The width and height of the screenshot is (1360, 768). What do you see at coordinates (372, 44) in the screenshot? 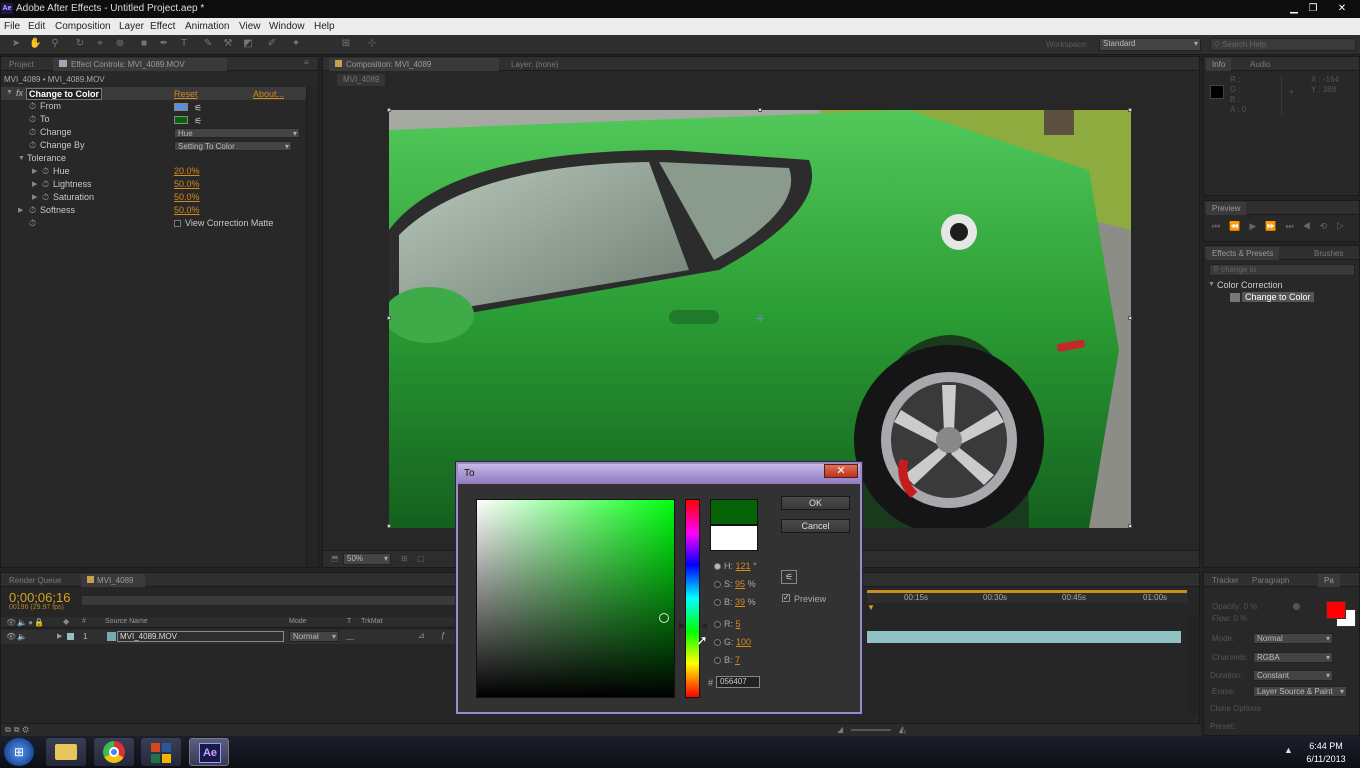
I see `world-axis-icon: ⊹` at bounding box center [372, 44].